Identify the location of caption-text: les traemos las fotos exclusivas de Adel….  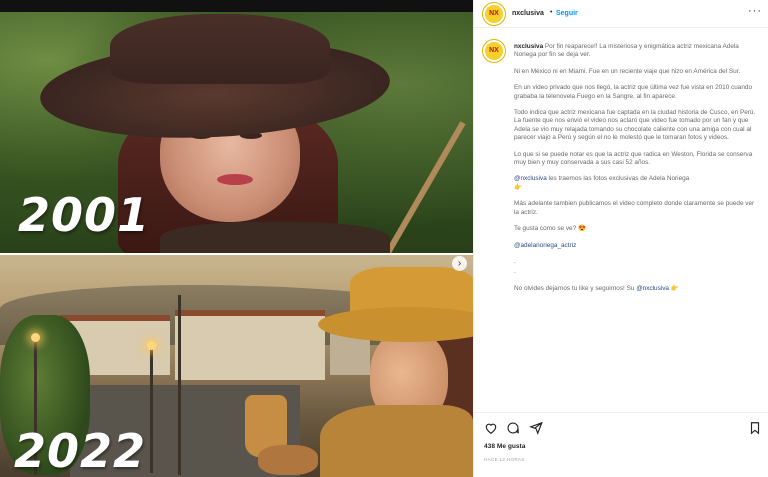
(619, 179).